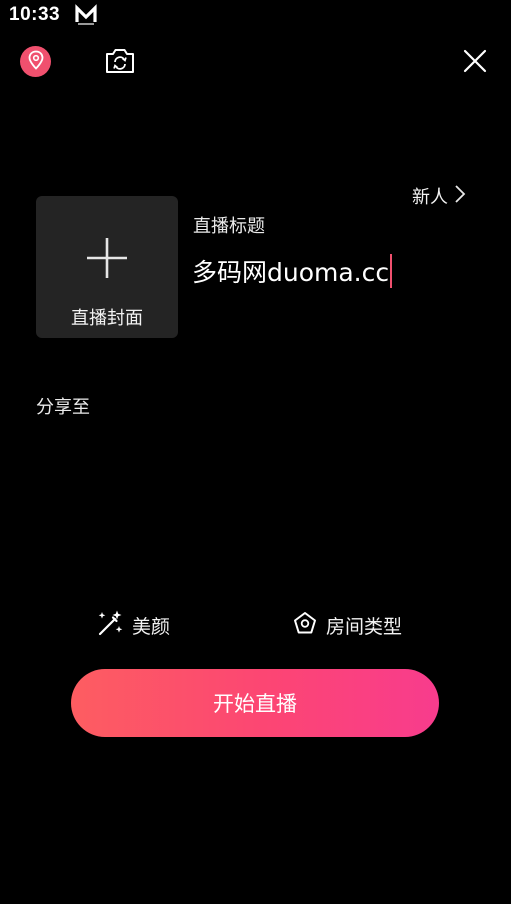 This screenshot has width=511, height=904. Describe the element at coordinates (255, 15) in the screenshot. I see `status-bar: 10:33` at that location.